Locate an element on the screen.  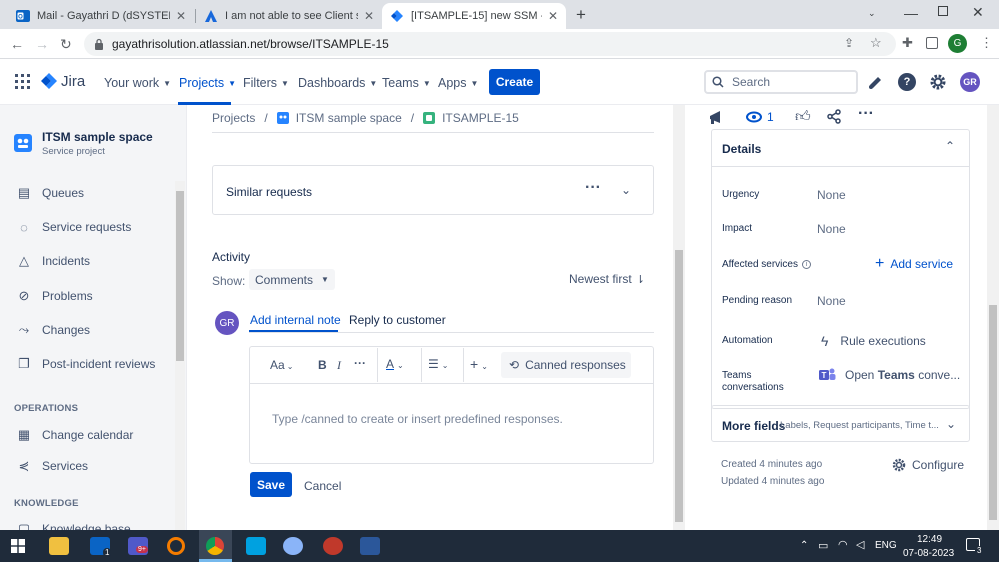
similar-requests-title: Similar requests is located at coordinates (269, 192).